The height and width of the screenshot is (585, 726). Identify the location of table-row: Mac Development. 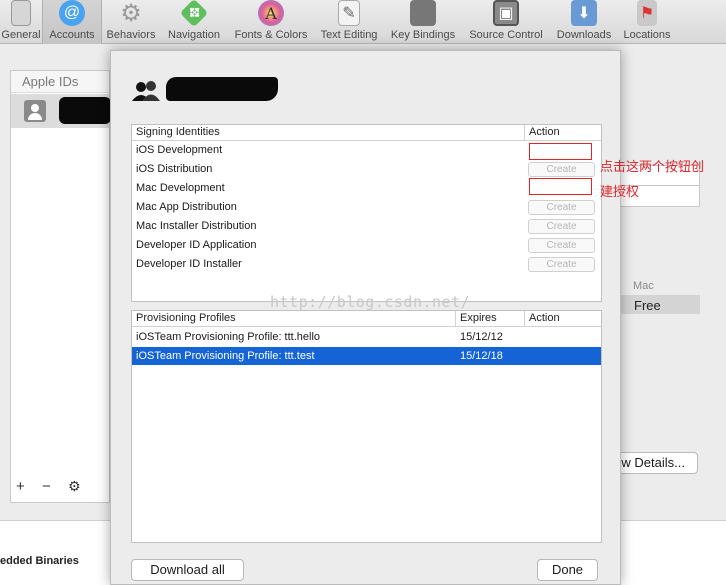
(366, 188).